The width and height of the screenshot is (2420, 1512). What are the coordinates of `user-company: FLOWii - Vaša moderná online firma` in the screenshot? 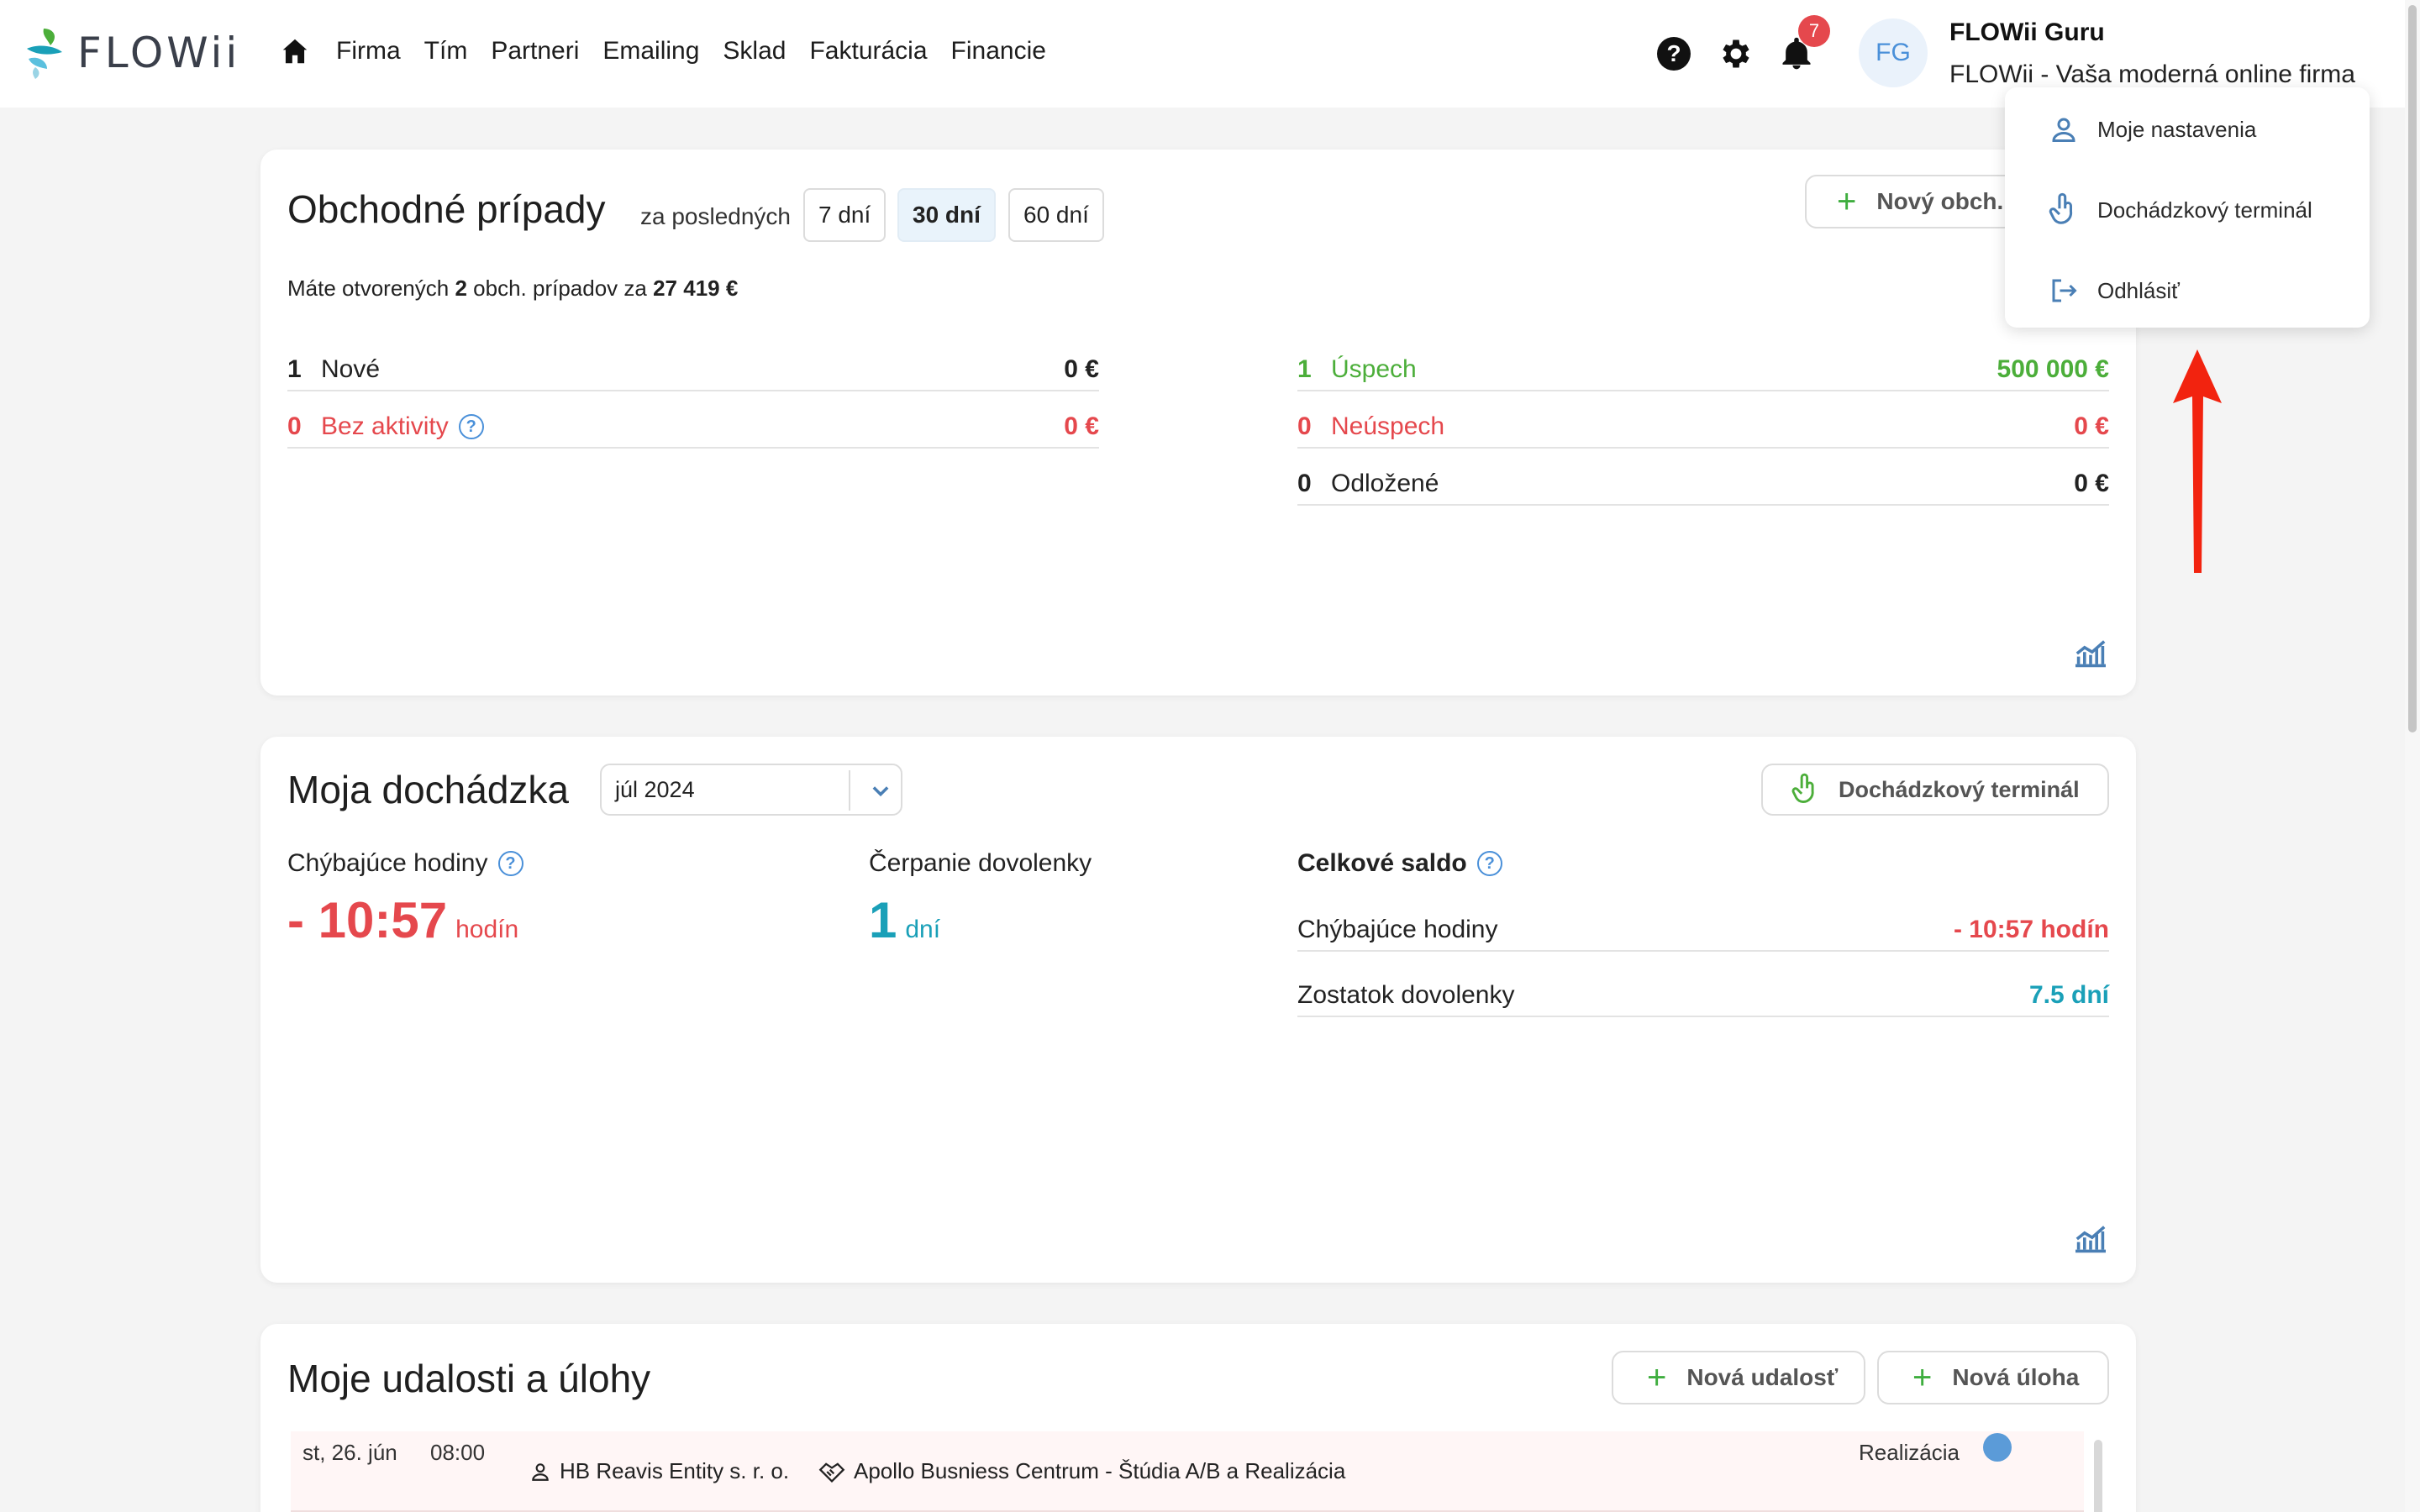 It's located at (2152, 74).